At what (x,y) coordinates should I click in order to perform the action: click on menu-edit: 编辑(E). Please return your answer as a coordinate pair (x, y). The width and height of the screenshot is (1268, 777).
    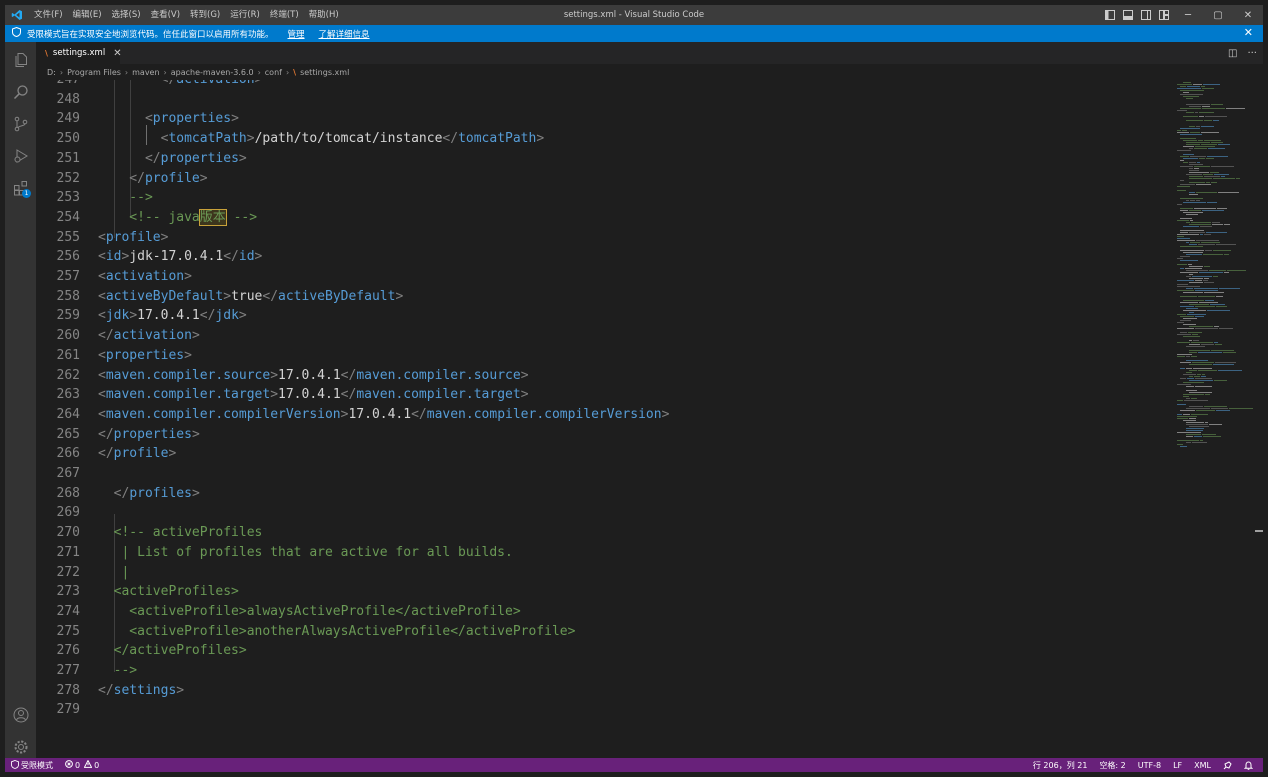
    Looking at the image, I should click on (87, 15).